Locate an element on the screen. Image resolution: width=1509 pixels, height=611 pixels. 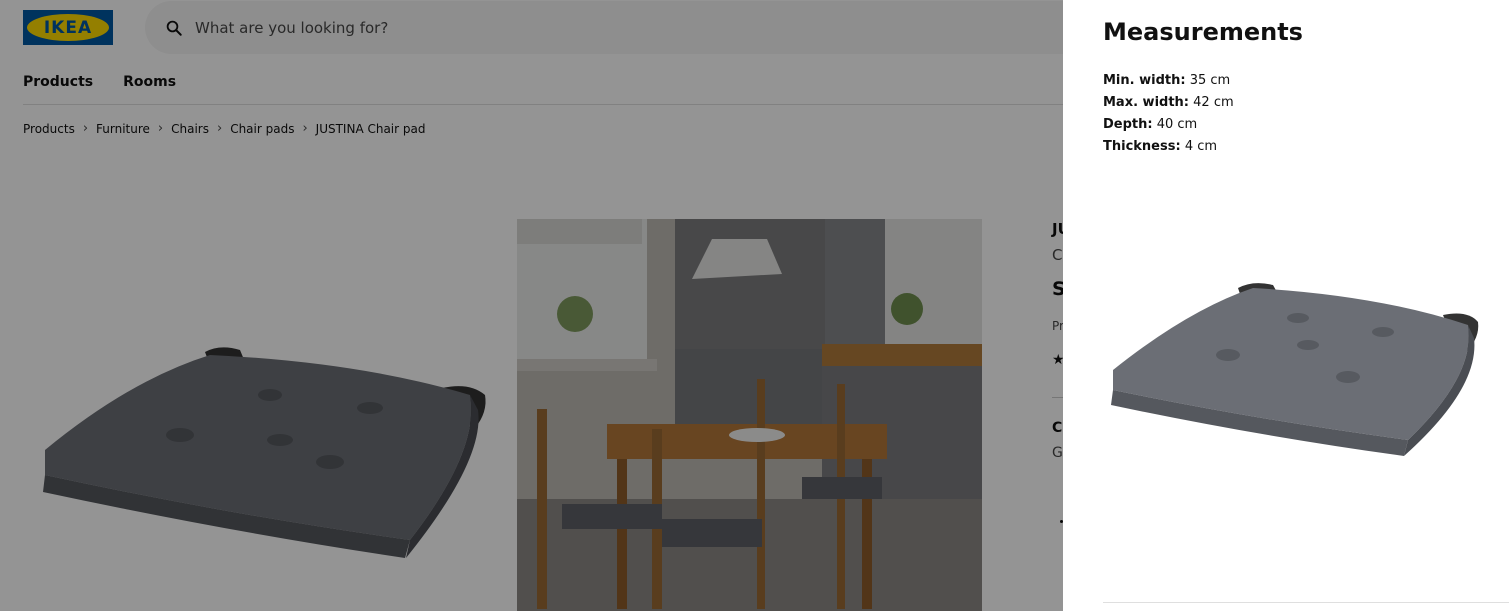
measurement-product-image is located at coordinates (1295, 369).